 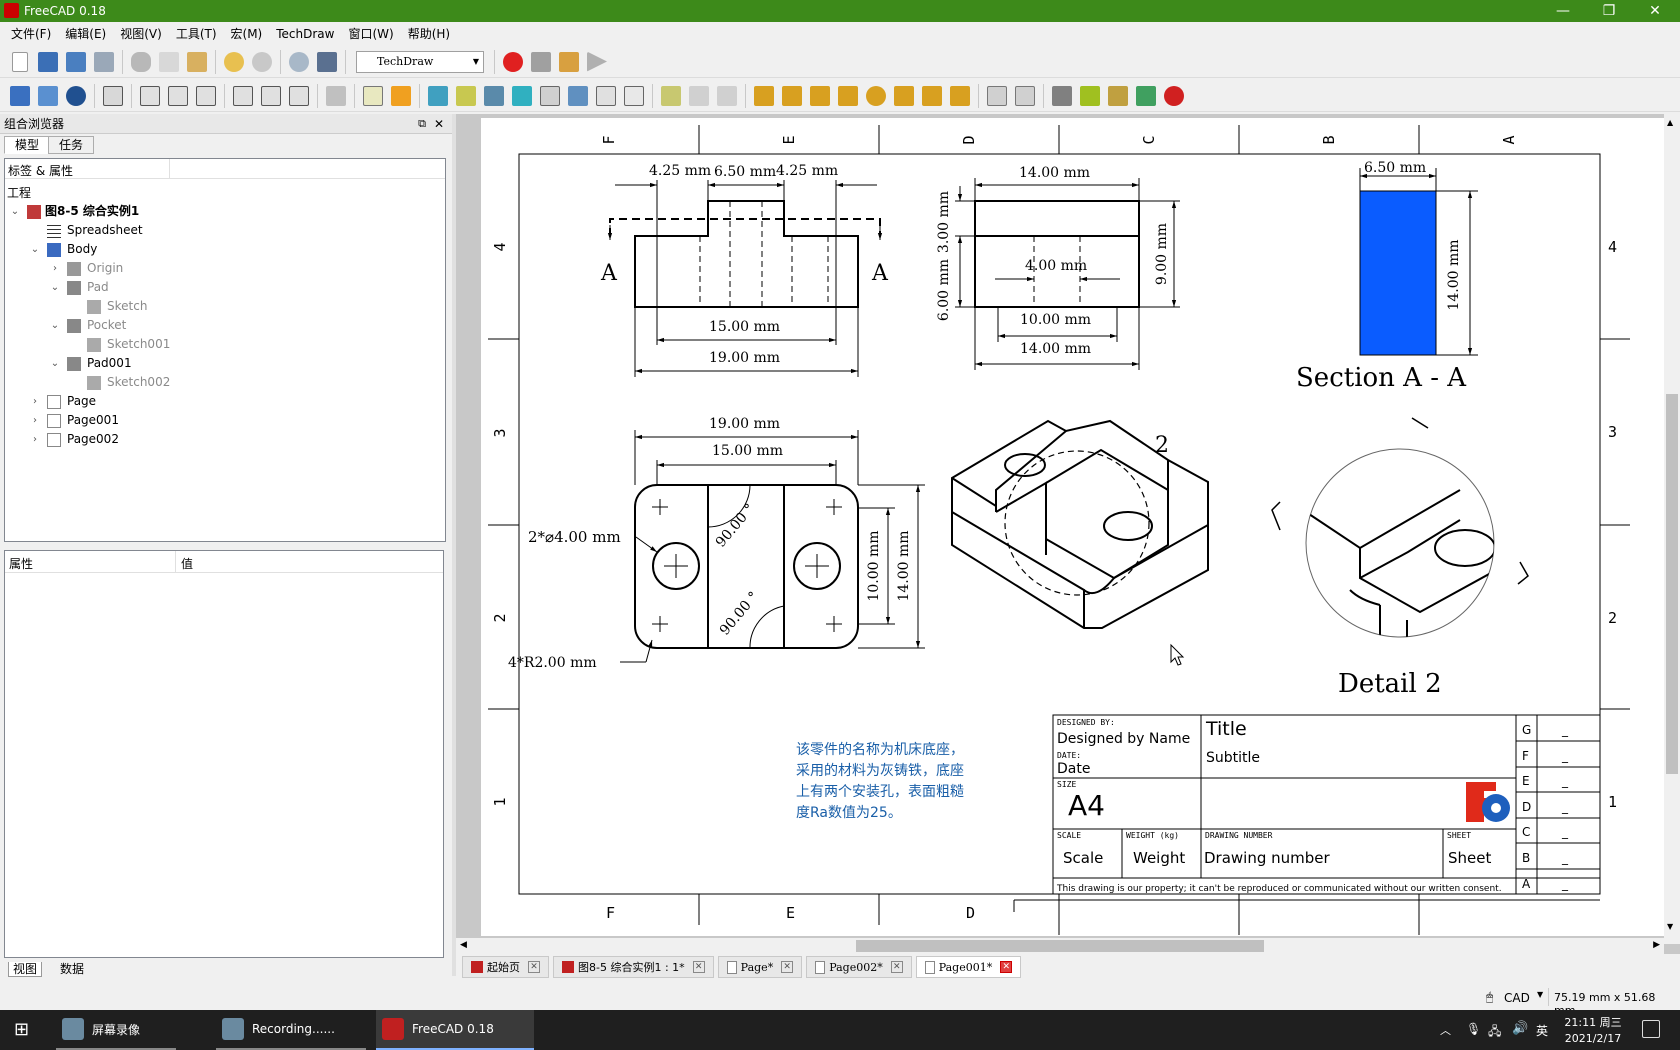 I want to click on ime-indicator: 英, so click(x=1542, y=1030).